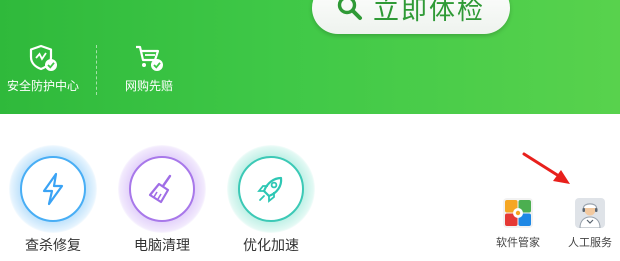  What do you see at coordinates (546, 168) in the screenshot?
I see `annotation-arrow` at bounding box center [546, 168].